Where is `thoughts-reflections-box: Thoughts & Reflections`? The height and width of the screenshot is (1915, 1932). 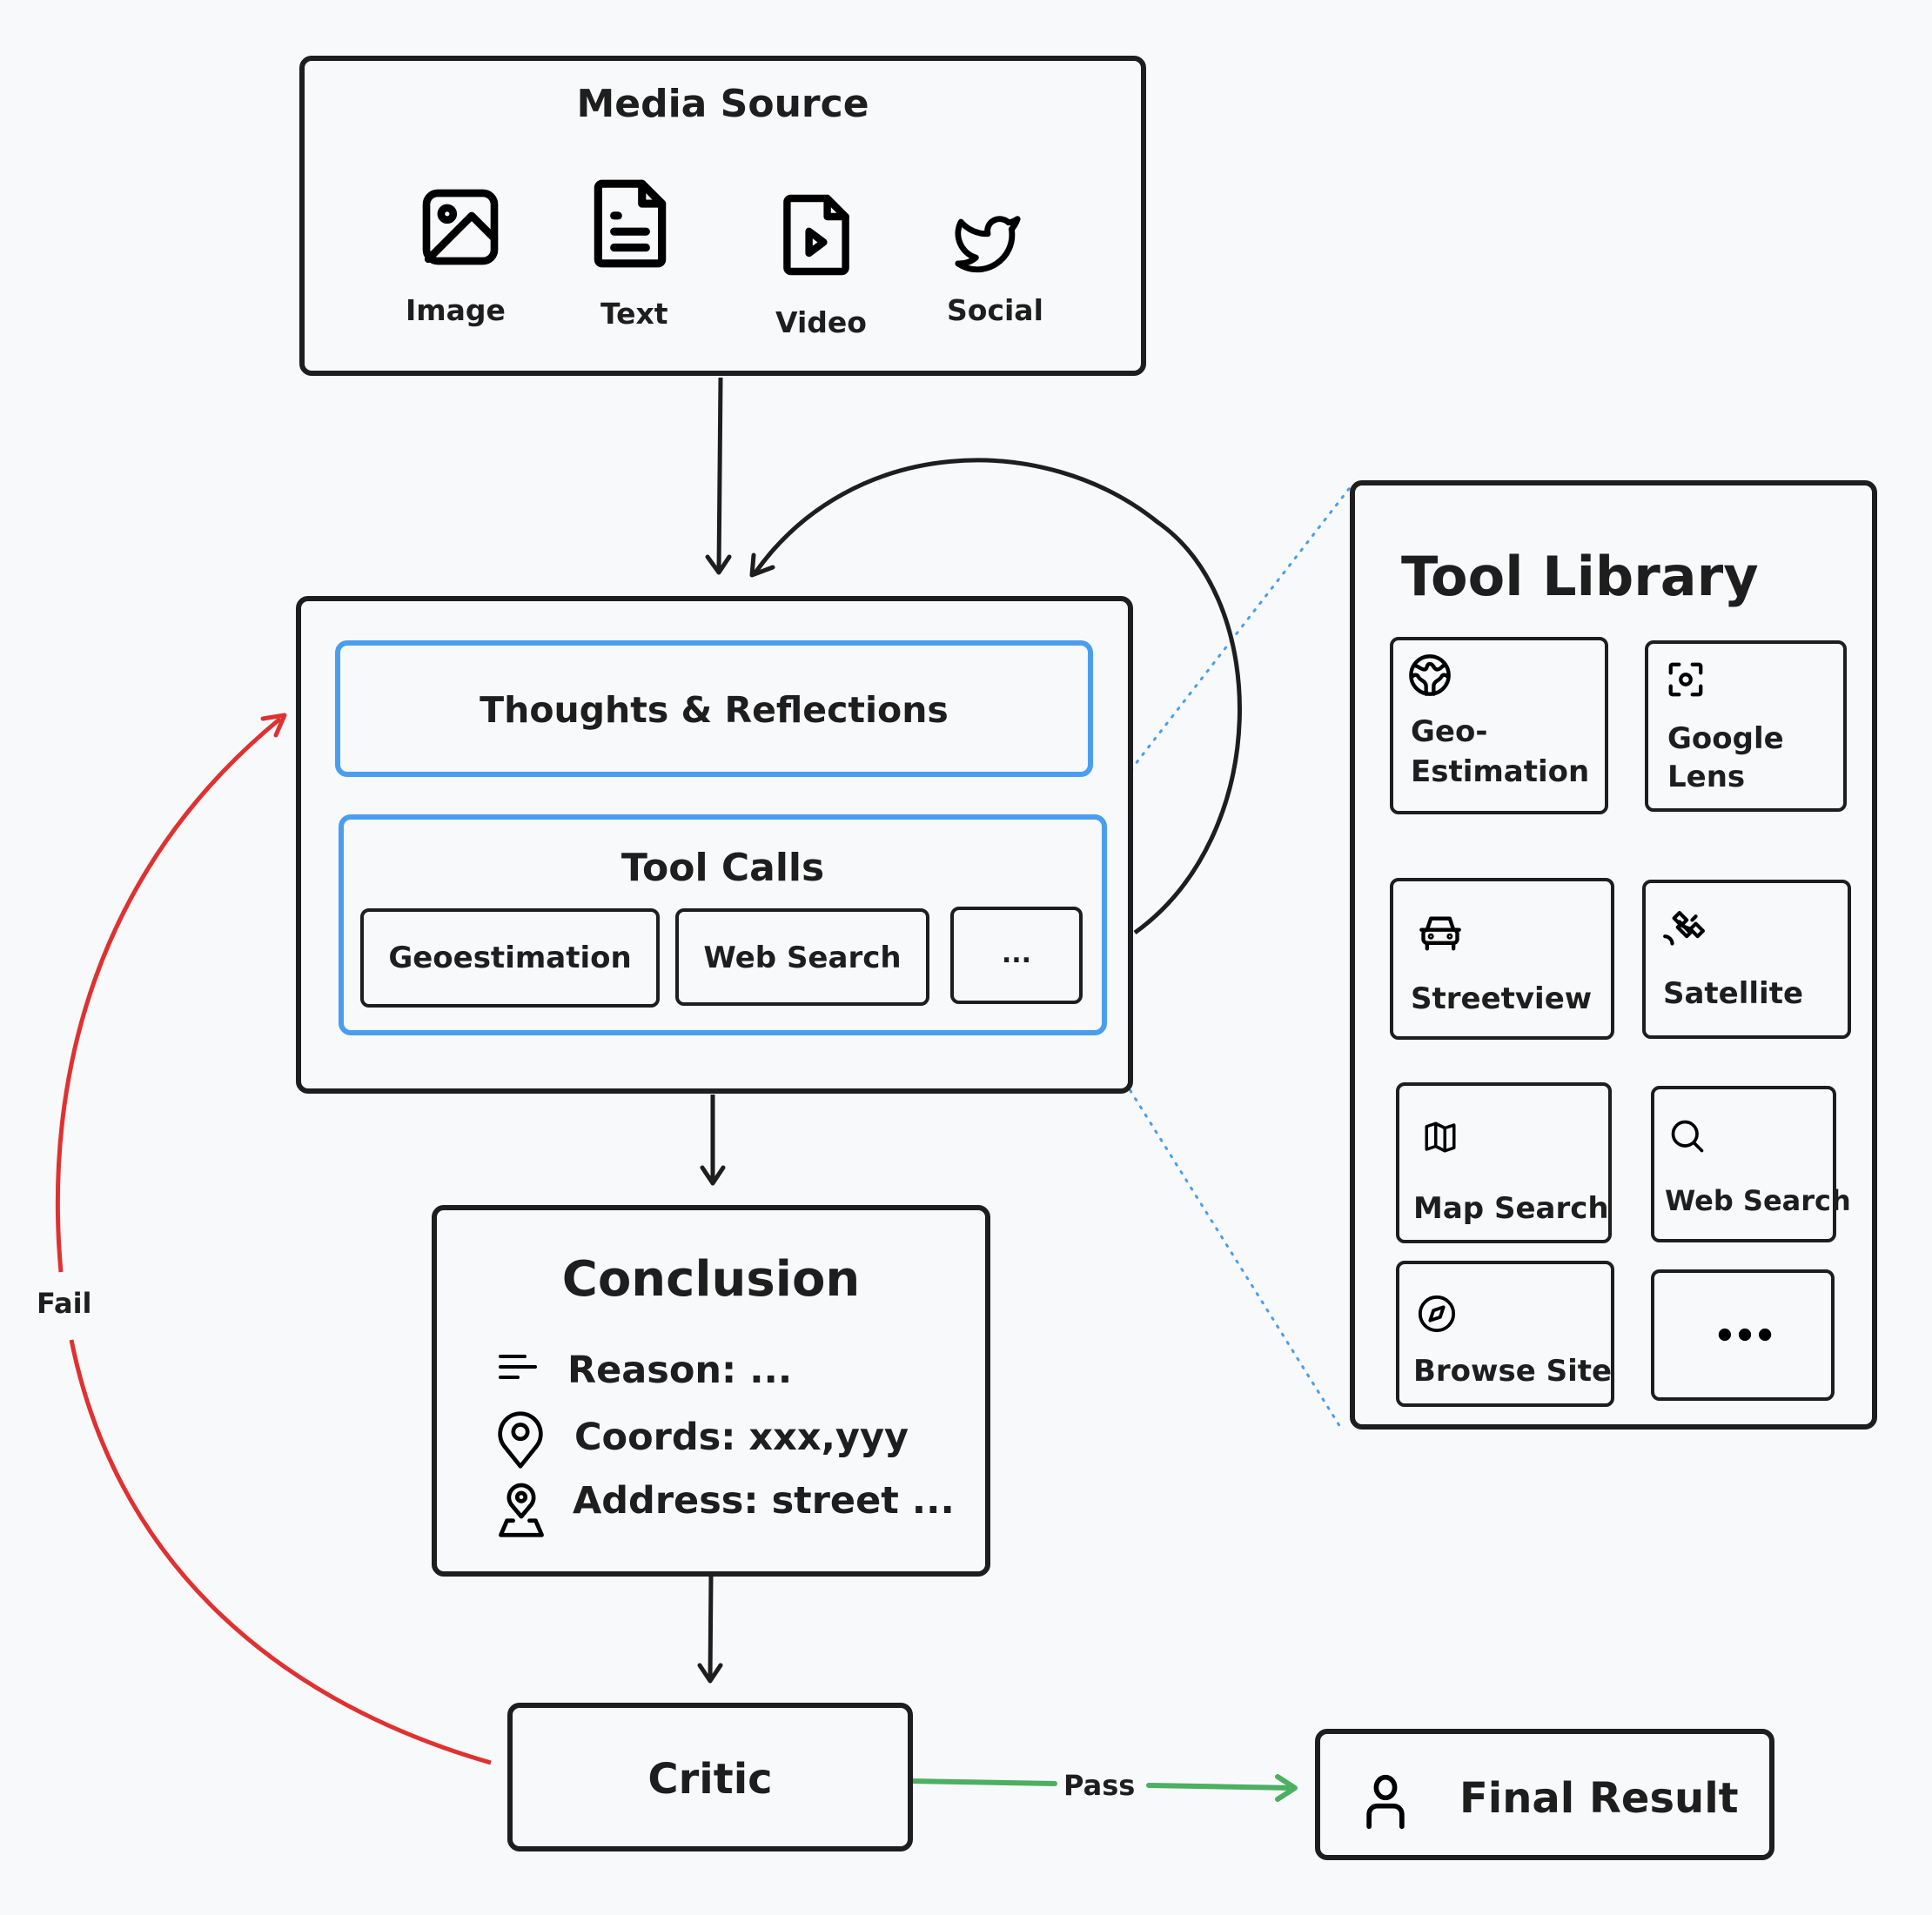 thoughts-reflections-box: Thoughts & Reflections is located at coordinates (714, 708).